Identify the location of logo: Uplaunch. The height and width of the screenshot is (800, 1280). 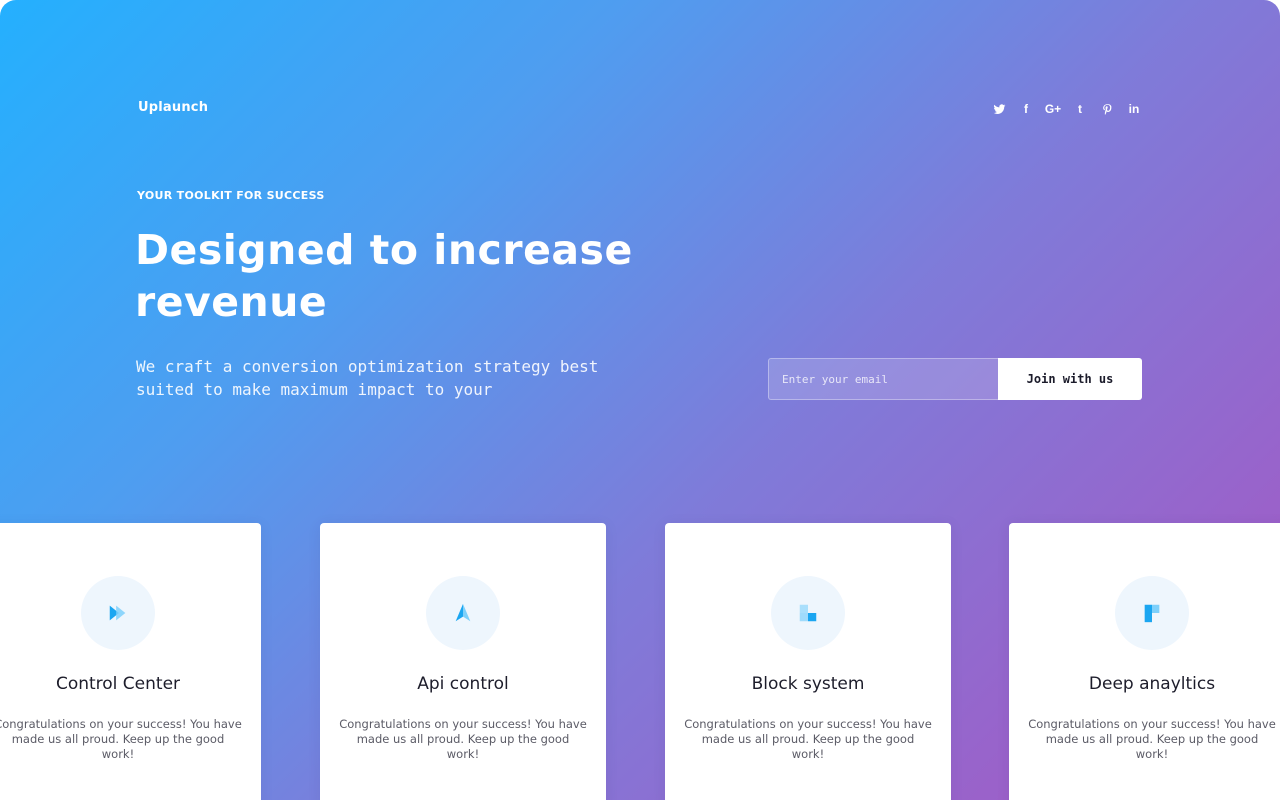
(173, 107).